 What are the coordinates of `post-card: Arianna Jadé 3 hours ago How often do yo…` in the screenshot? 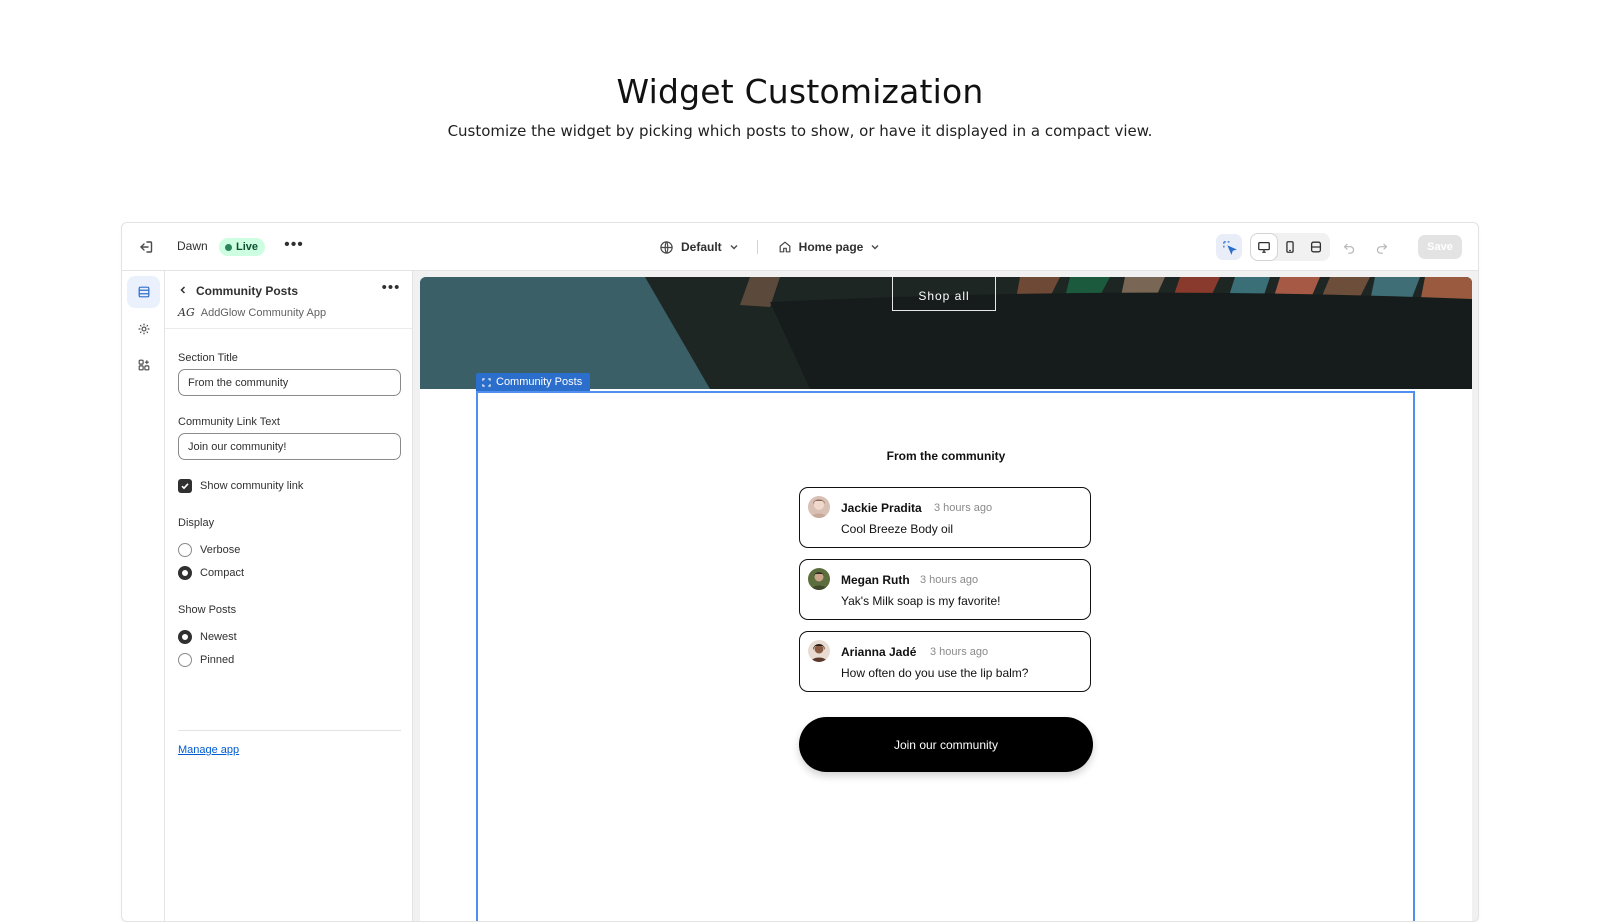 It's located at (945, 661).